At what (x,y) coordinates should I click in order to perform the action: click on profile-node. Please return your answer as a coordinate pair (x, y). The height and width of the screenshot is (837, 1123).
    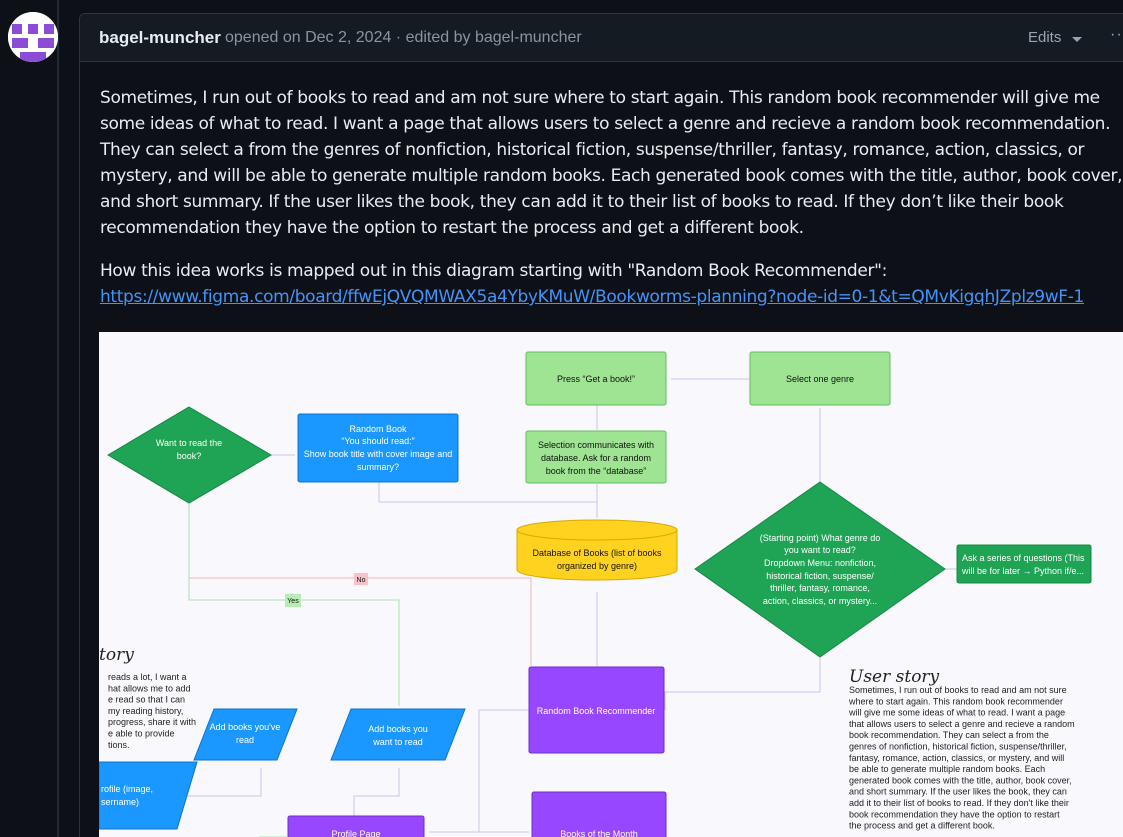
    Looking at the image, I should click on (148, 795).